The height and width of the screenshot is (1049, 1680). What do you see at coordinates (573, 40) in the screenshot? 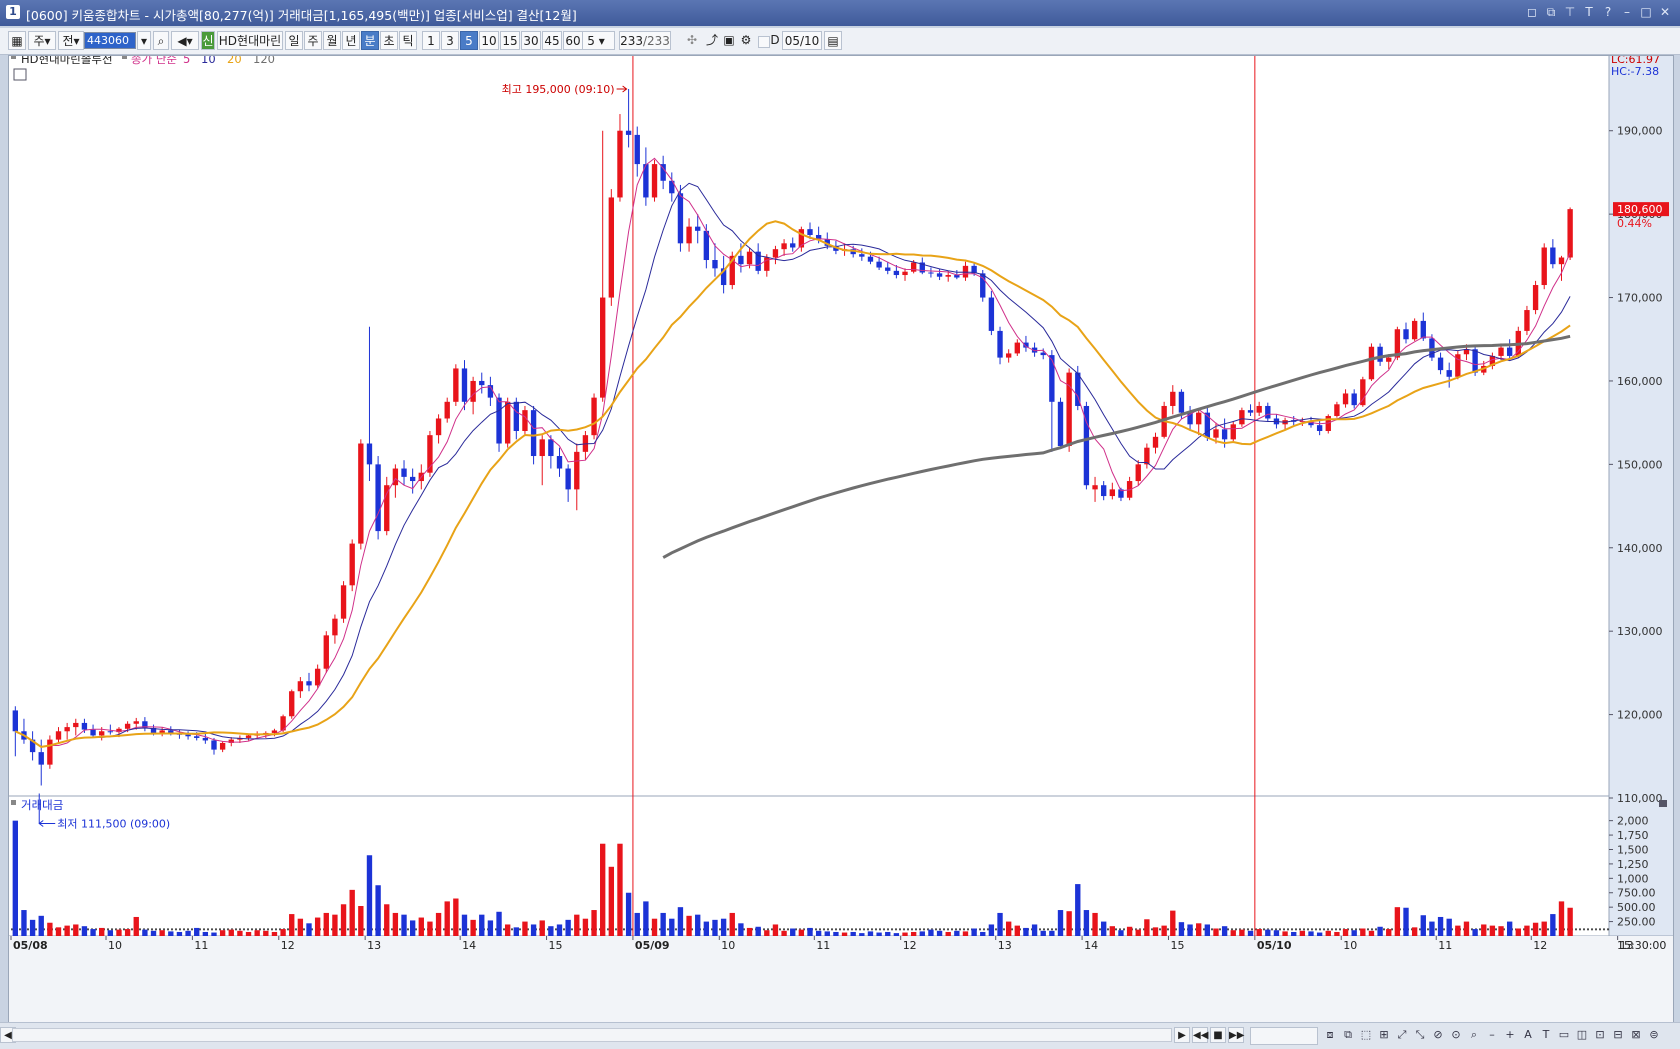
I see `interval-button-7: 60` at bounding box center [573, 40].